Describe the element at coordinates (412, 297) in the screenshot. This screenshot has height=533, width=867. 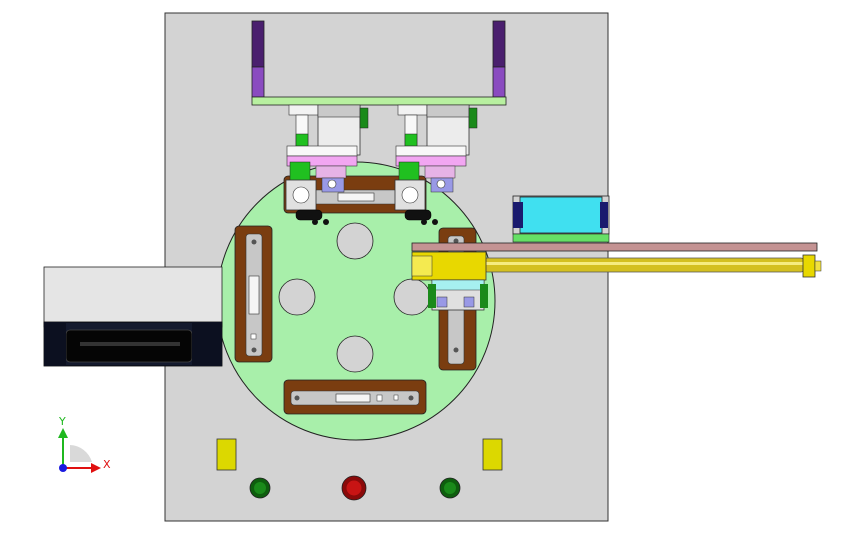
I see `hole-right` at that location.